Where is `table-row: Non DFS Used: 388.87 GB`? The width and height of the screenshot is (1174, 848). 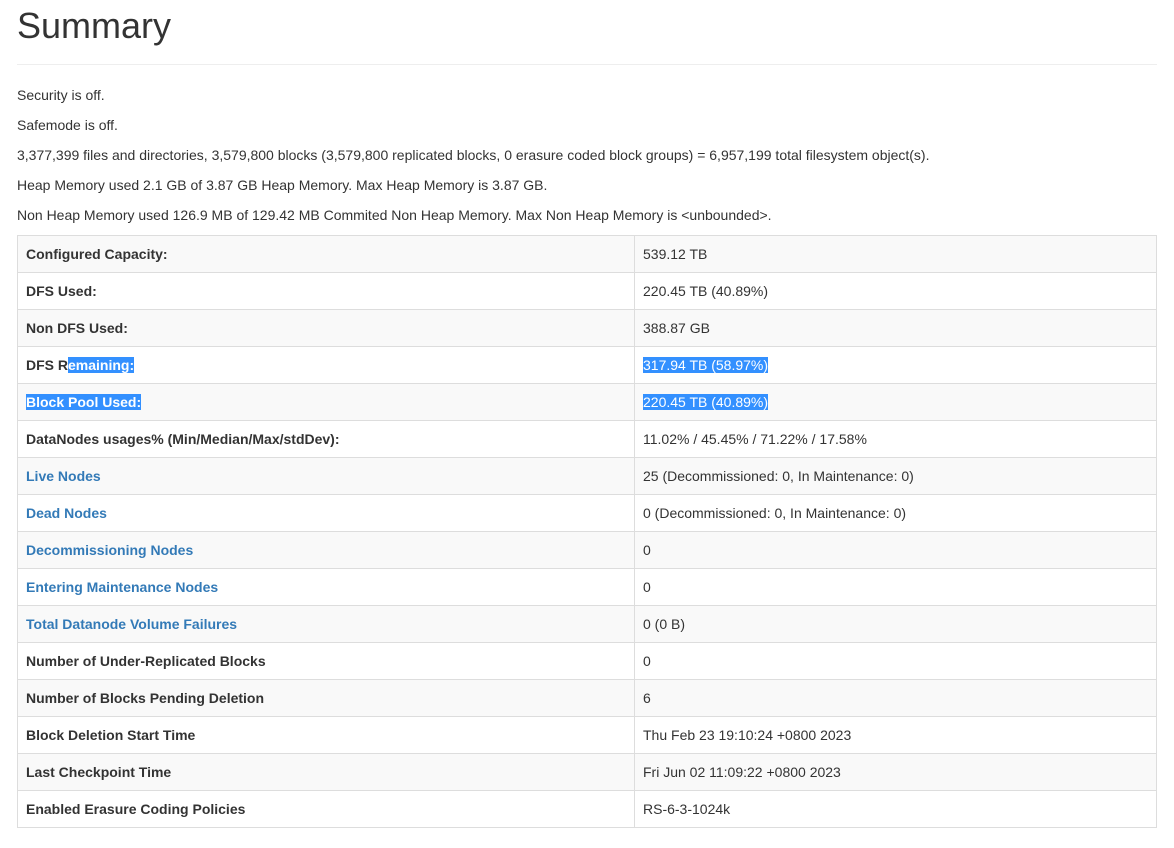 table-row: Non DFS Used: 388.87 GB is located at coordinates (587, 328).